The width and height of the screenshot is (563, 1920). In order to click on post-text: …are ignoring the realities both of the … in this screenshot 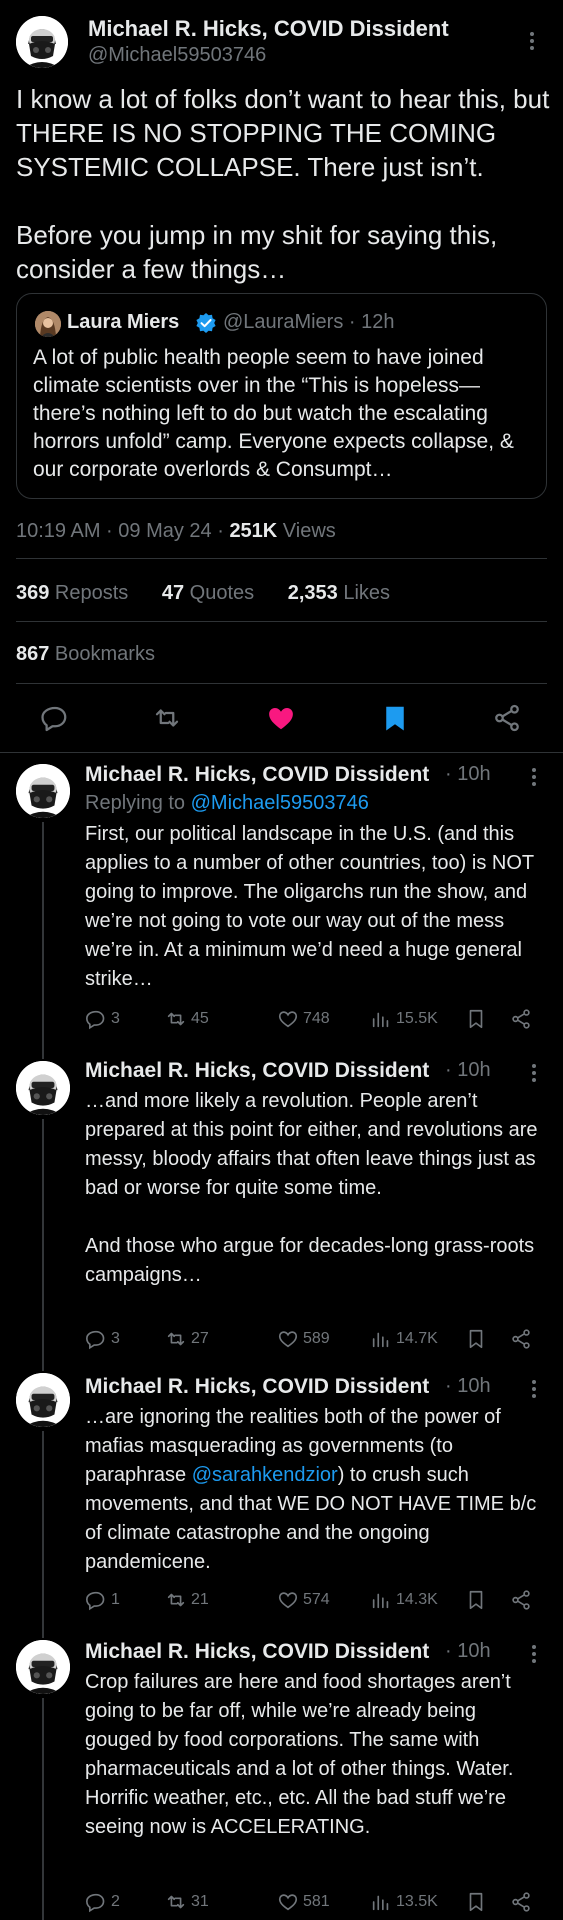, I will do `click(311, 1489)`.